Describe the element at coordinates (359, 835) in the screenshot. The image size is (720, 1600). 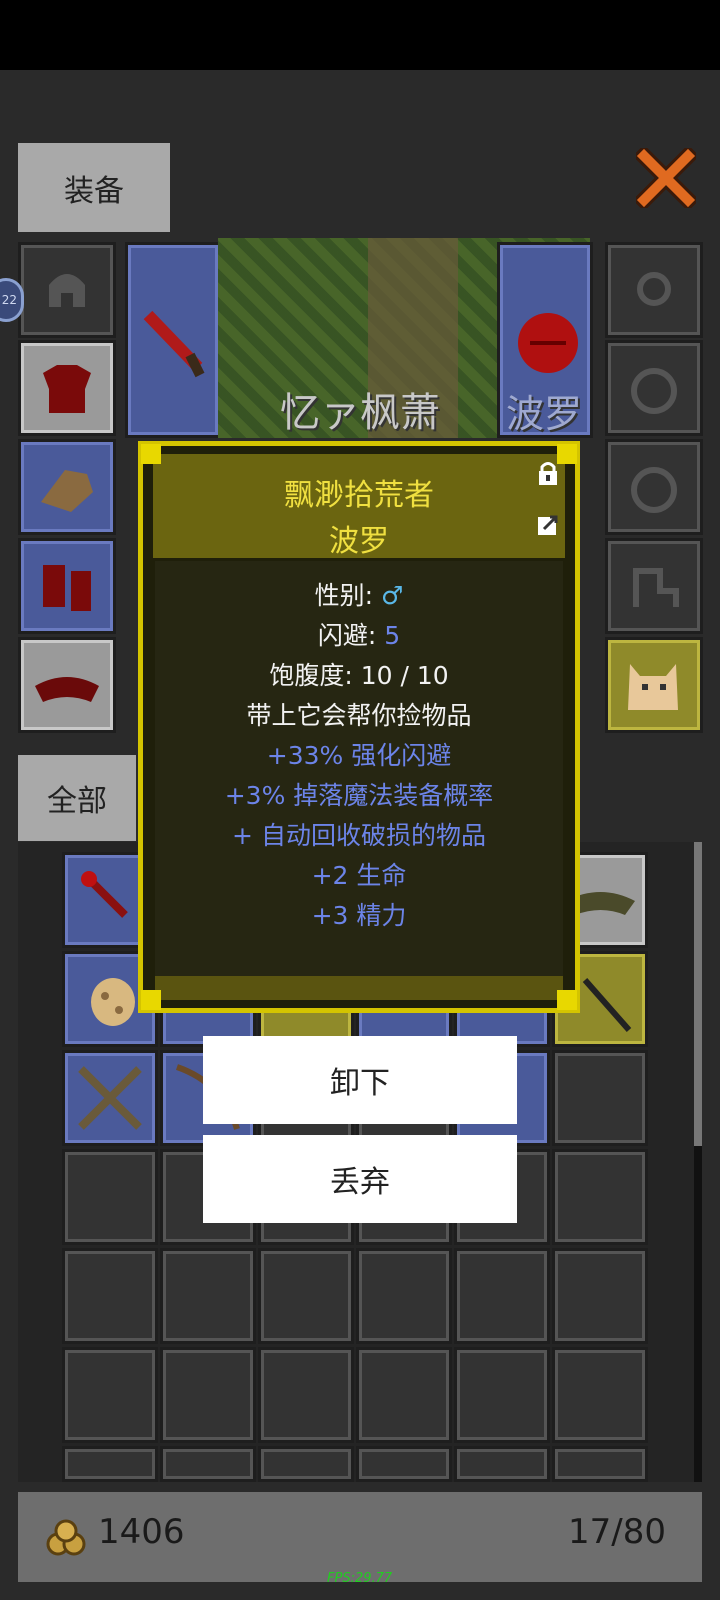
I see `bonus-line: + 自动回收破损的物品` at that location.